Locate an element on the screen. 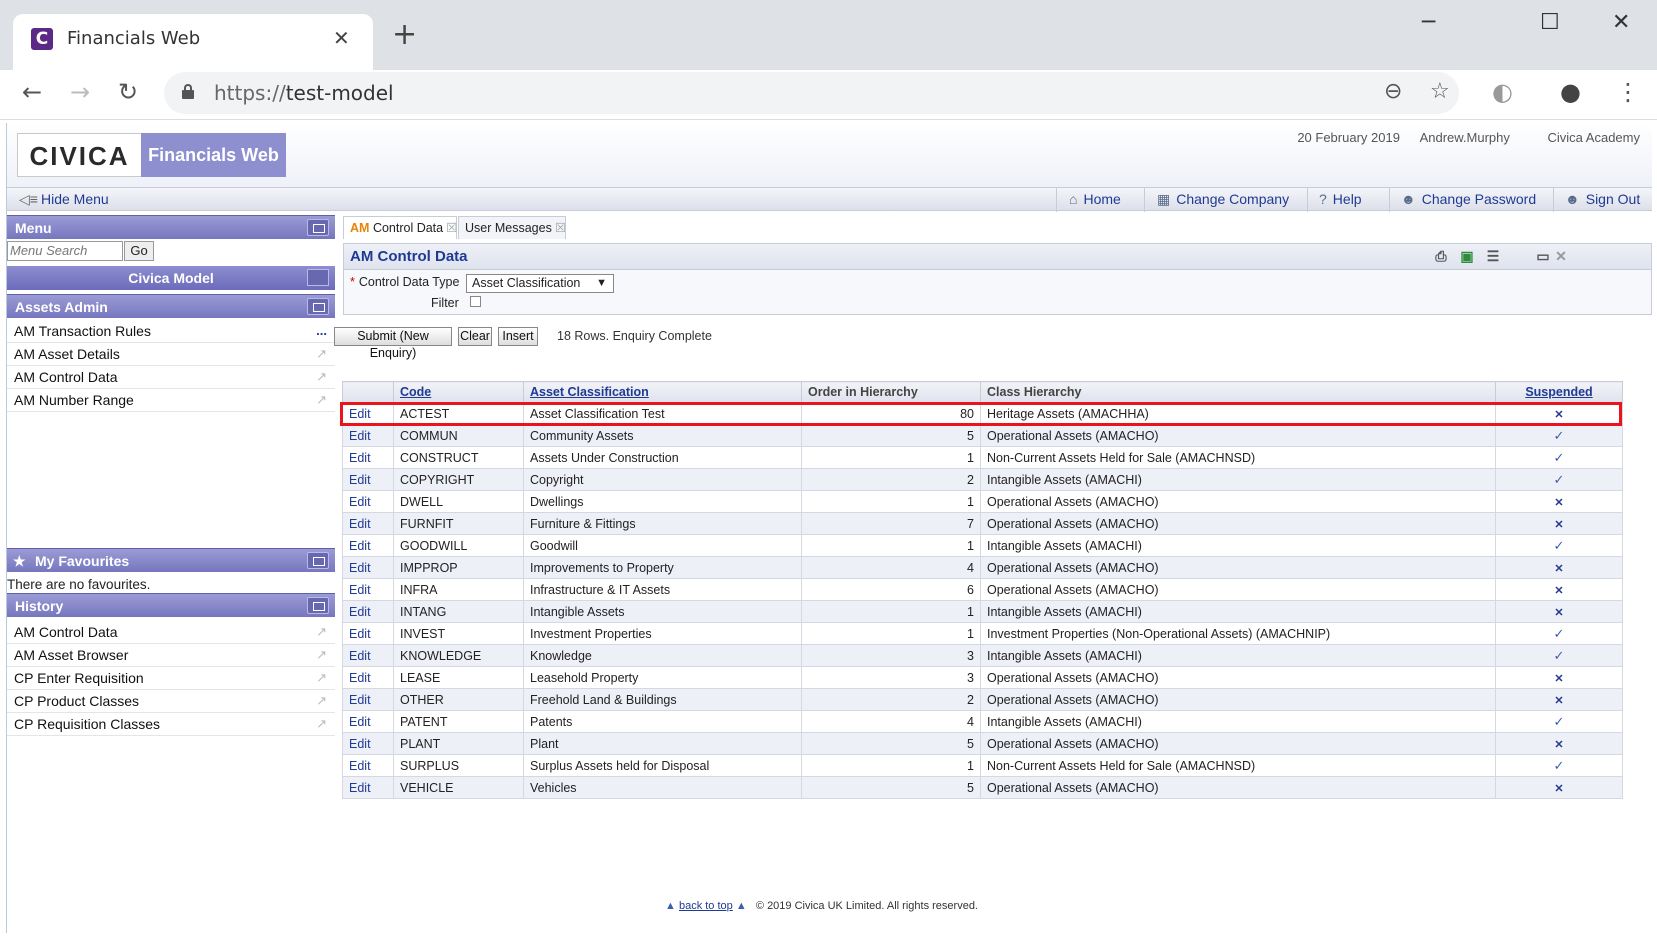  cell-class-hierarchy: Intangible Assets (AMACHI) is located at coordinates (1238, 611).